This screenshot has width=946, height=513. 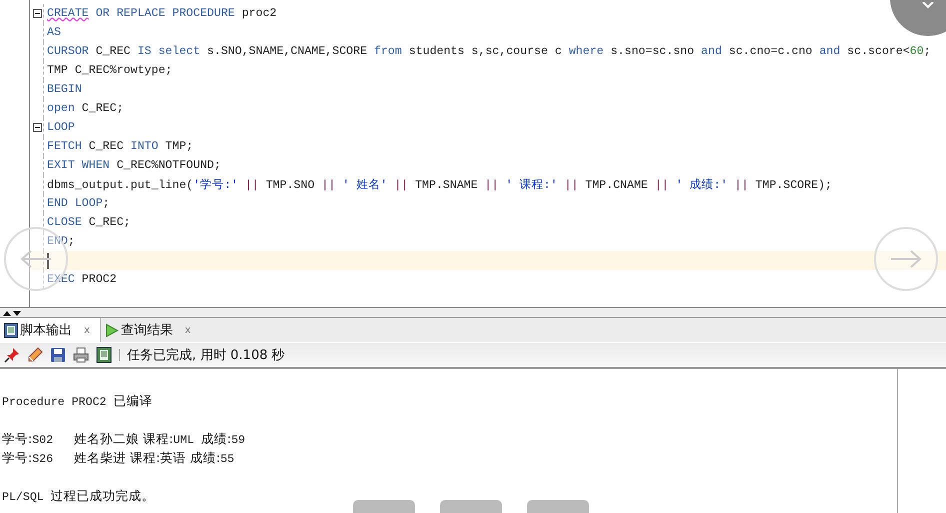 What do you see at coordinates (439, 185) in the screenshot?
I see `code-line: dbms_output.put_line('学号:' || TMP.SNO || ' 姓名' || TMP.SNAME || ' 课程:' || TMP.CNAME || ' 成绩:' || TMP.SCORE);` at bounding box center [439, 185].